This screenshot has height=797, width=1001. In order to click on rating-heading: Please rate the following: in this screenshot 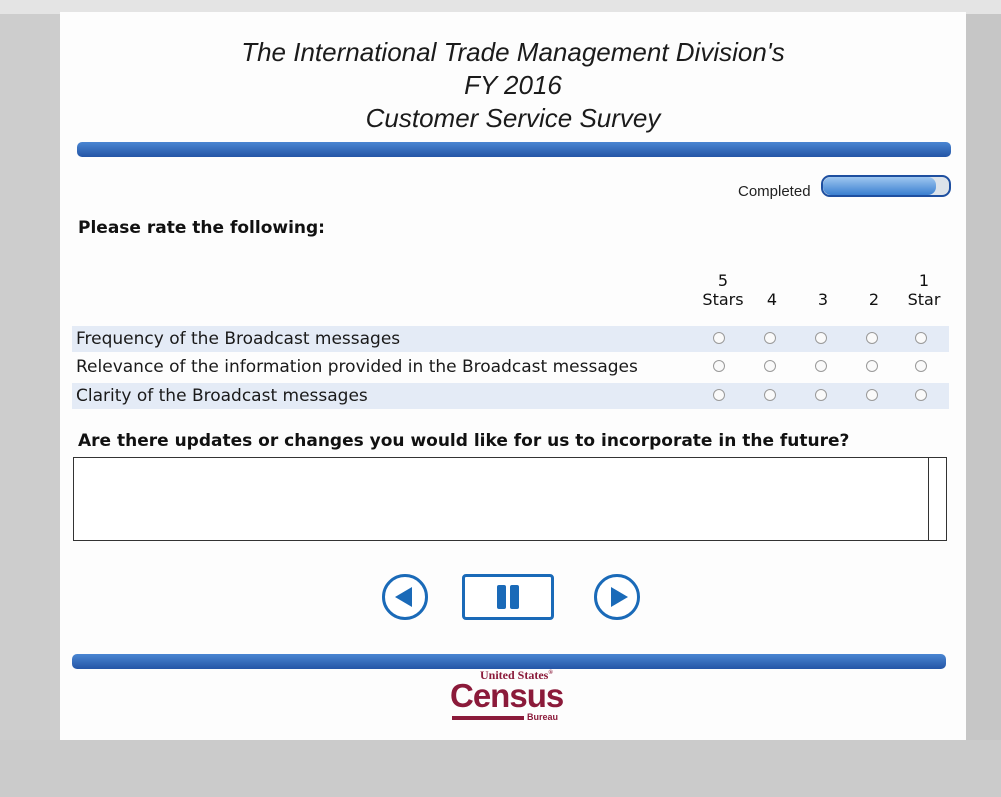, I will do `click(201, 228)`.